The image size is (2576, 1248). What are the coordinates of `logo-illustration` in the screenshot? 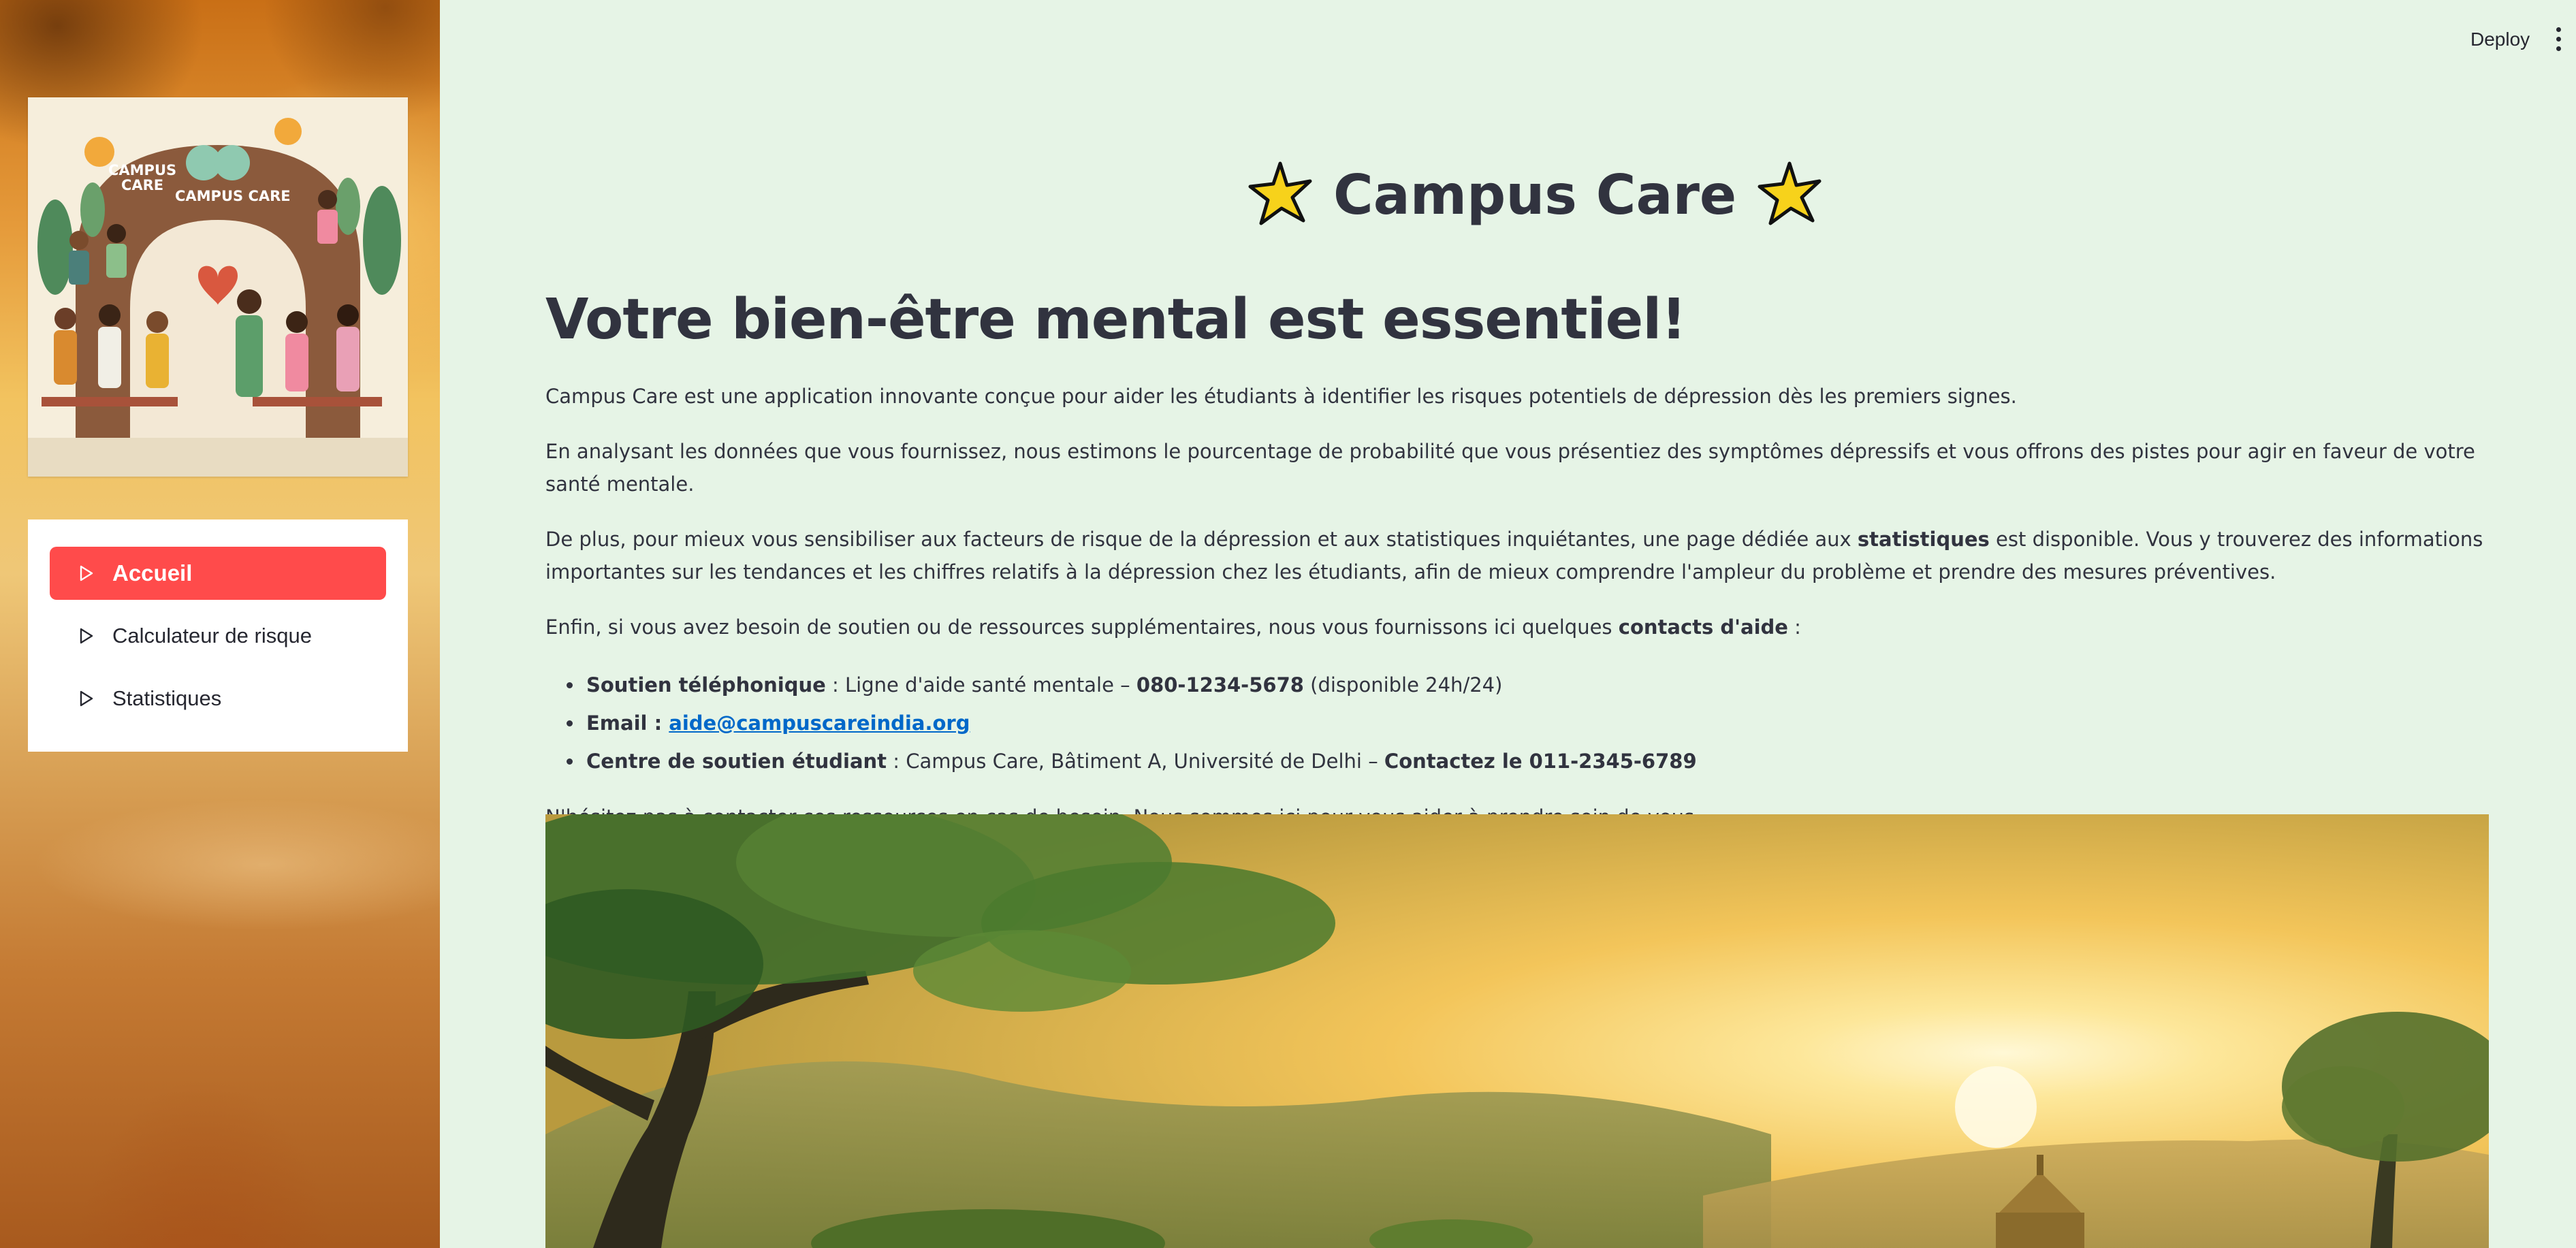 It's located at (218, 287).